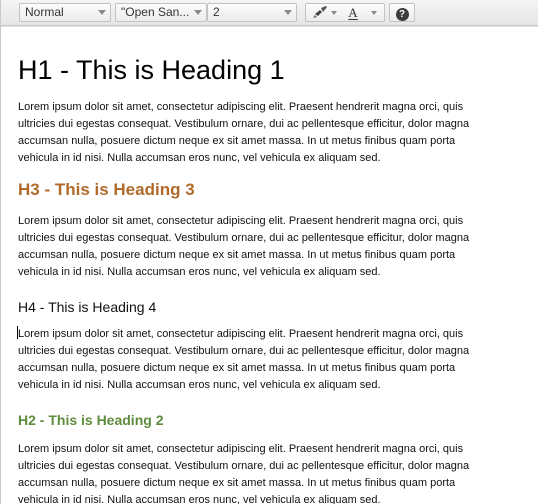 The height and width of the screenshot is (504, 539). I want to click on heading-2: H2 - This is Heading 2, so click(91, 420).